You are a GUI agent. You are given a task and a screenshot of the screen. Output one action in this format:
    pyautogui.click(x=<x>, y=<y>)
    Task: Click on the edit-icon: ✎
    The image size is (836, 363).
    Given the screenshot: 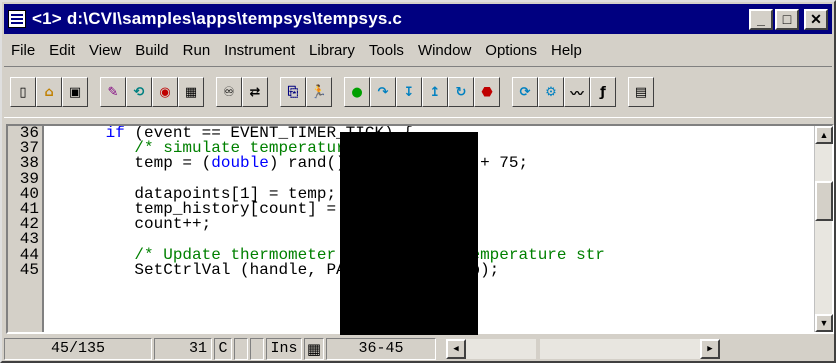 What is the action you would take?
    pyautogui.click(x=113, y=92)
    